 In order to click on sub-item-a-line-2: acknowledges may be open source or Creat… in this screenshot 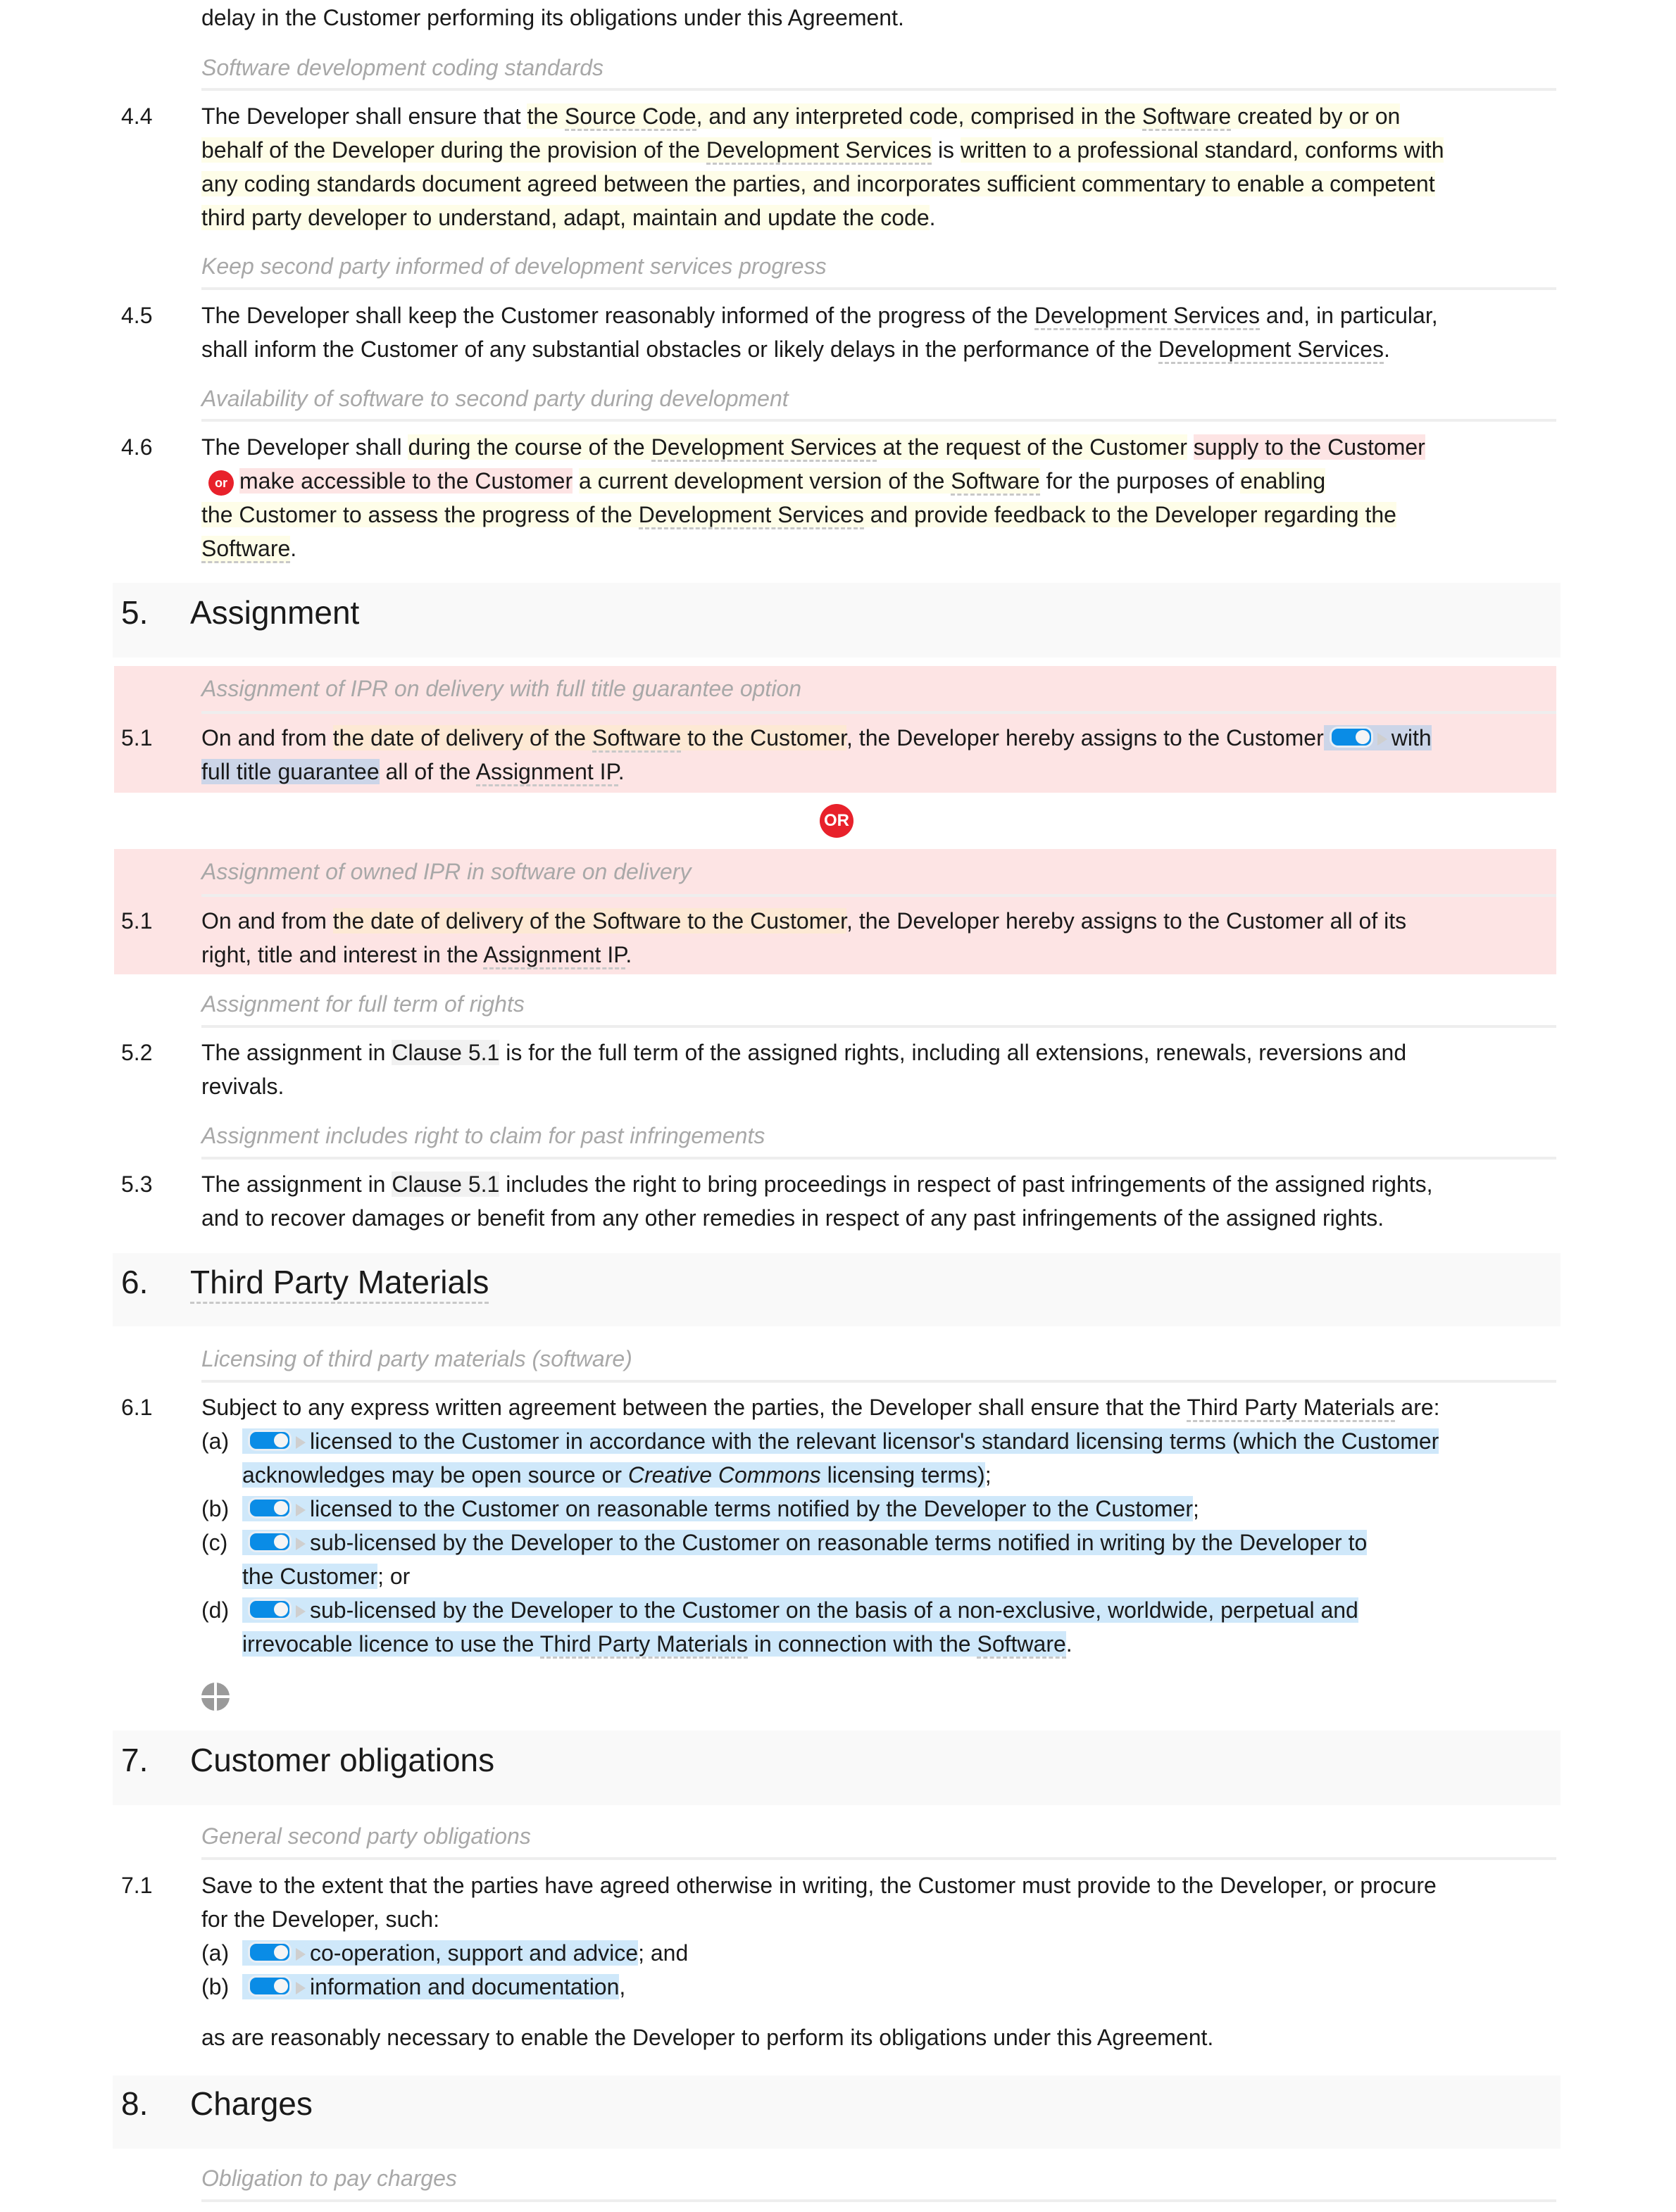, I will do `click(617, 1475)`.